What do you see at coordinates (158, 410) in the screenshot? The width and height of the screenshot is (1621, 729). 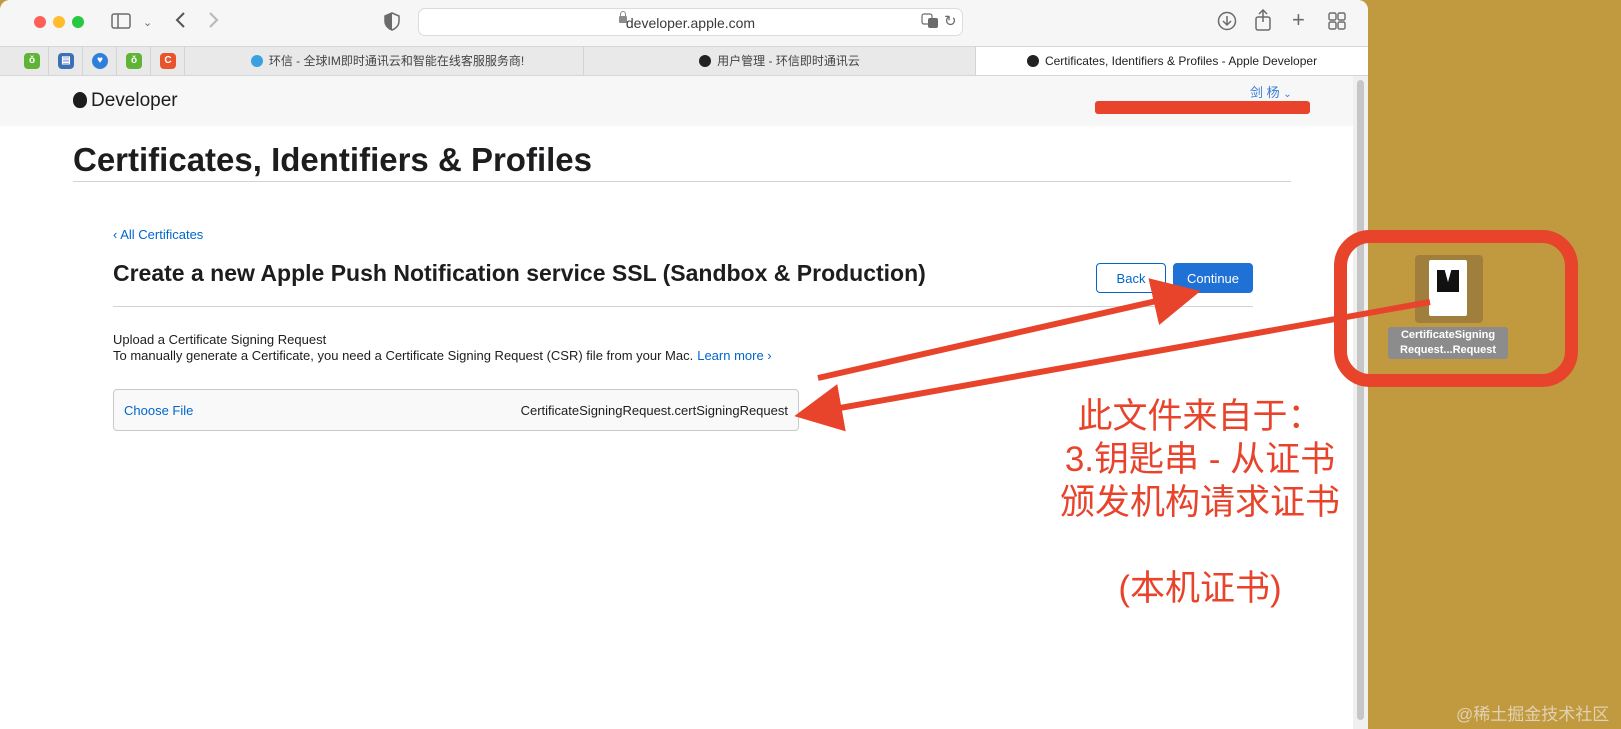 I see `choose-file-button: Choose File` at bounding box center [158, 410].